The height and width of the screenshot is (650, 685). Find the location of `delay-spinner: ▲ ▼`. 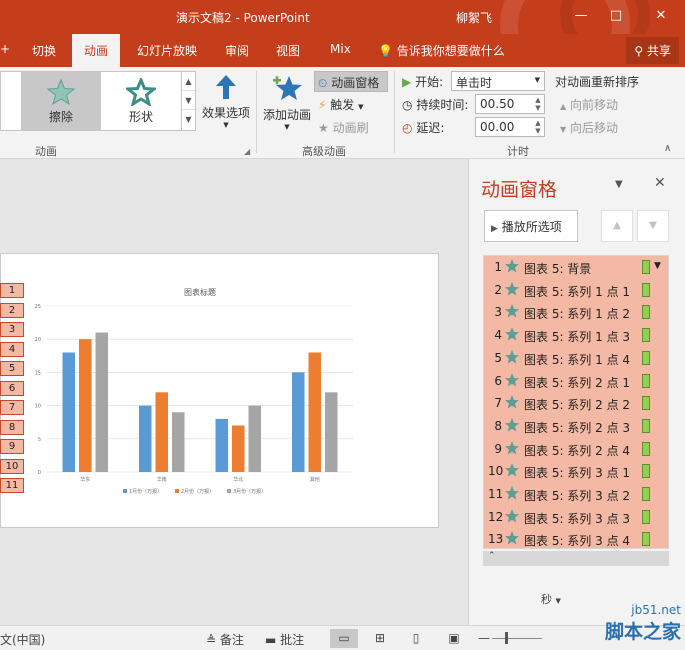

delay-spinner: ▲ ▼ is located at coordinates (538, 127).